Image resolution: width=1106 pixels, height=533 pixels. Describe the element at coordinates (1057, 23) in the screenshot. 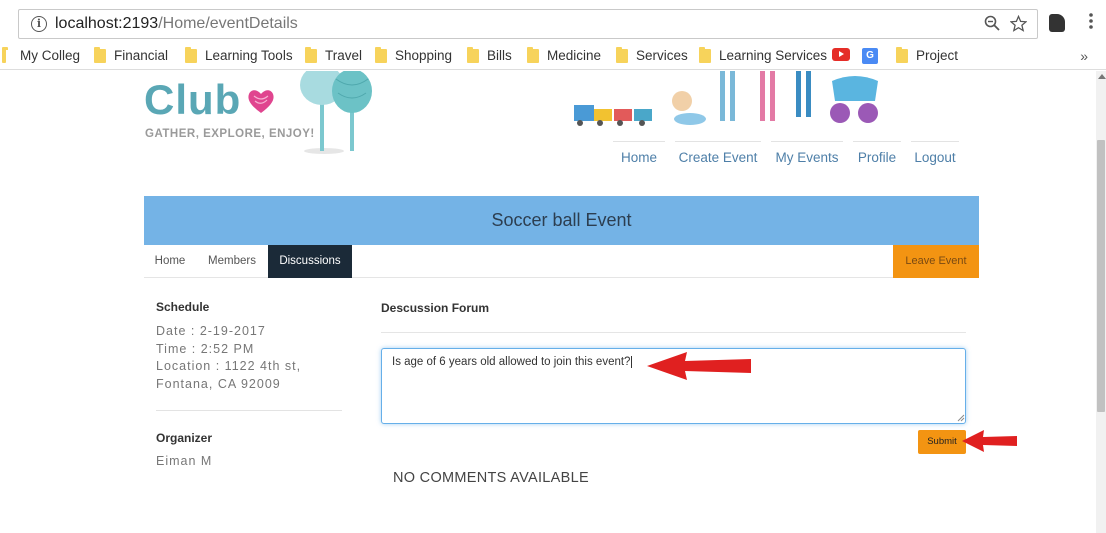

I see `evernote-extension-icon` at that location.